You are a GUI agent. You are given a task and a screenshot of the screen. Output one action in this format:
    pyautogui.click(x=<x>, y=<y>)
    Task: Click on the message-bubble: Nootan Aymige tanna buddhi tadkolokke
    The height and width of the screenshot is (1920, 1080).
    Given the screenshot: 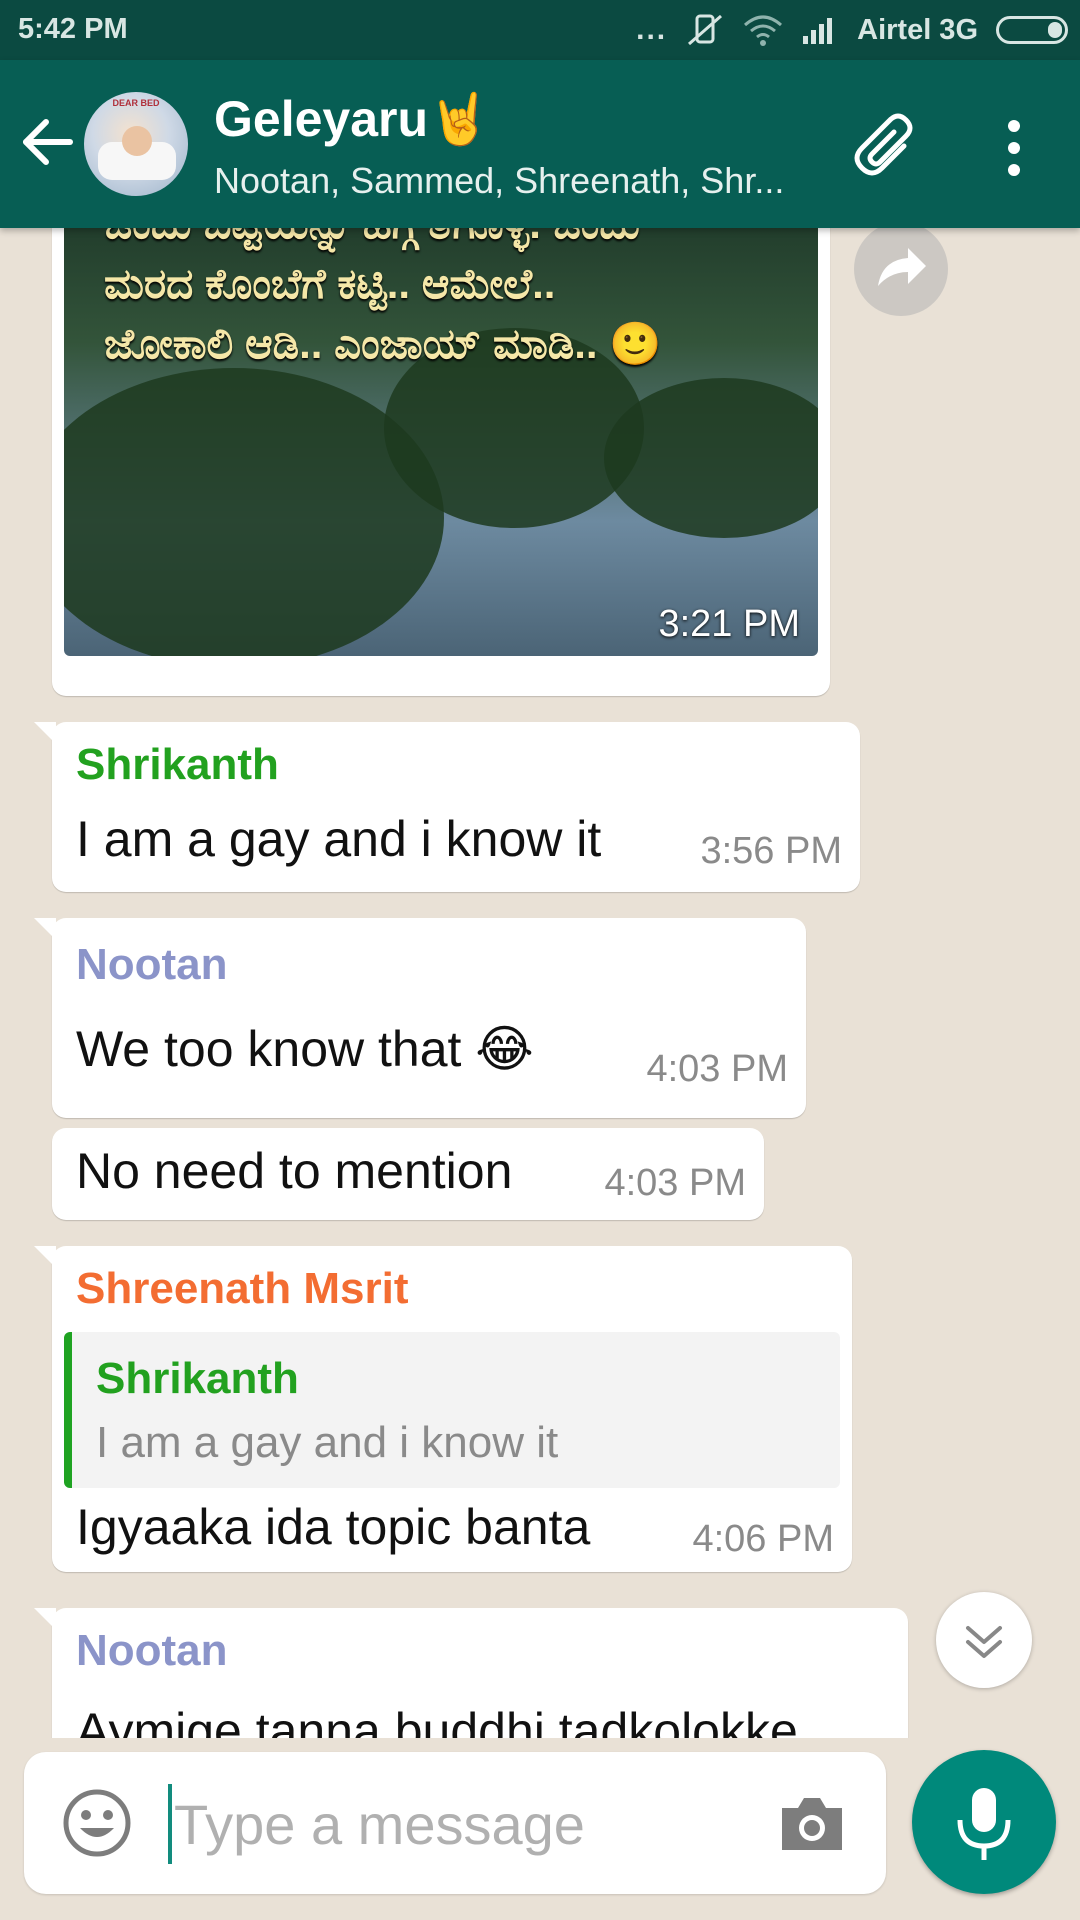 What is the action you would take?
    pyautogui.click(x=471, y=1673)
    